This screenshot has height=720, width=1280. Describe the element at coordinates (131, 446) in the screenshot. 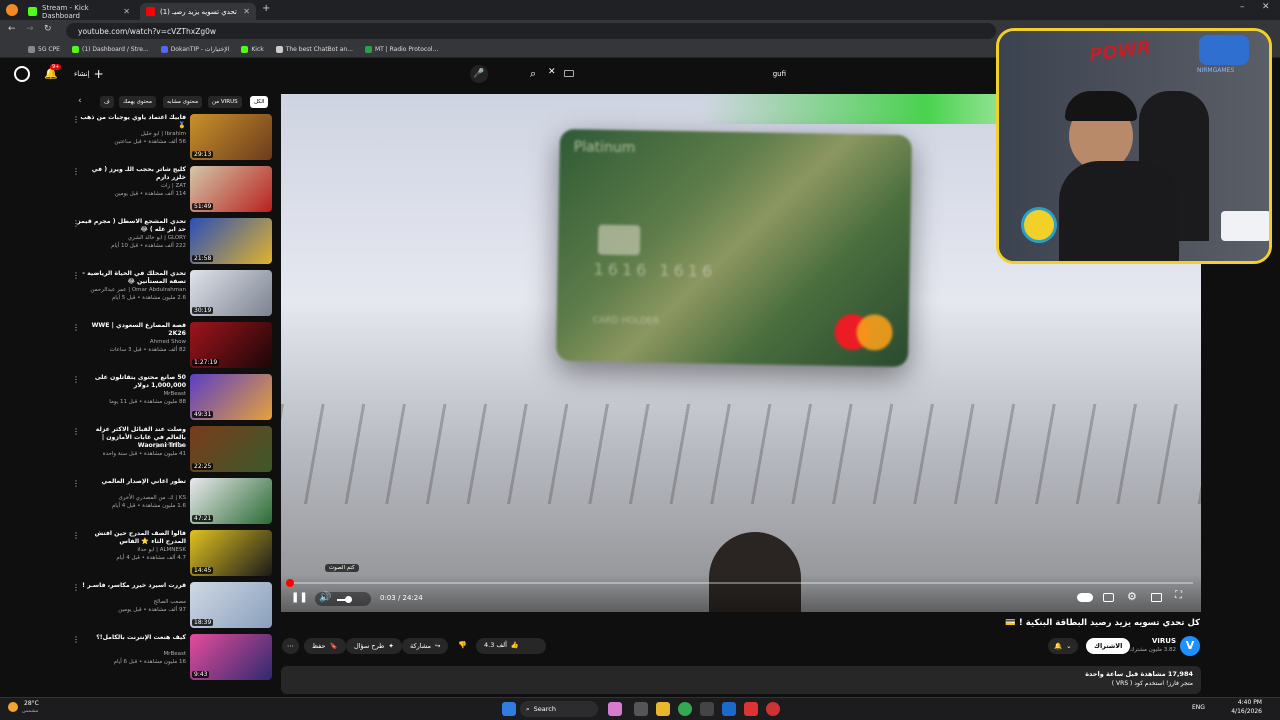

I see `related-video-channel: Joe HaTTab` at that location.